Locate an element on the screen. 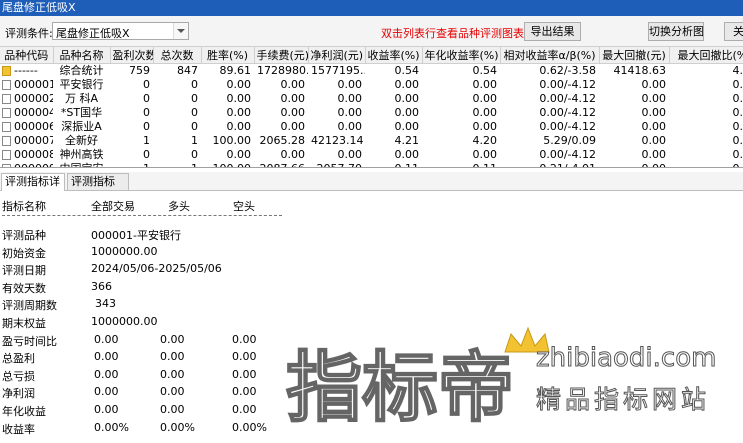  table-cell: 000009 is located at coordinates (26, 164).